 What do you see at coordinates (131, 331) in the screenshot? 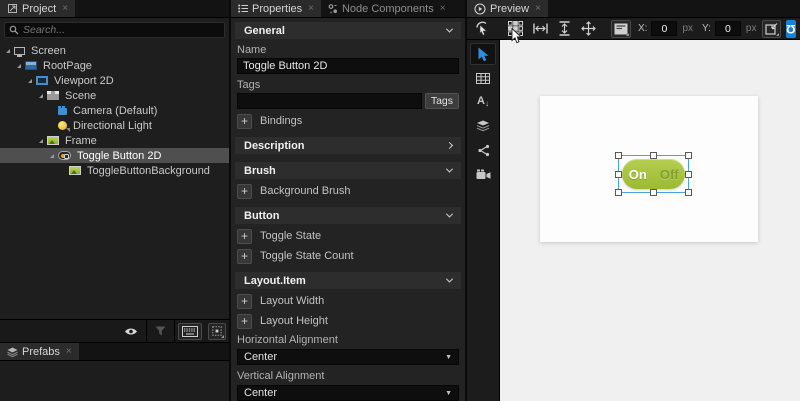
I see `visibility-eye-icon` at bounding box center [131, 331].